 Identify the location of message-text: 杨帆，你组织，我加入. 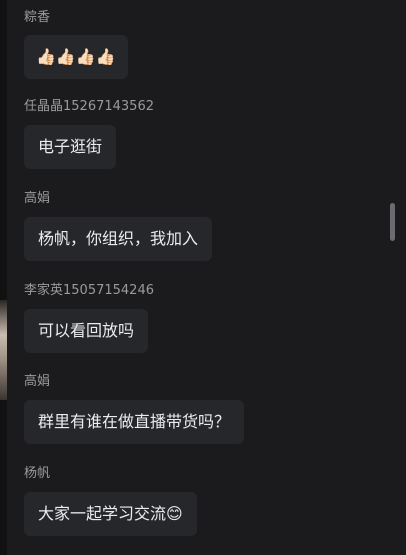
(118, 238).